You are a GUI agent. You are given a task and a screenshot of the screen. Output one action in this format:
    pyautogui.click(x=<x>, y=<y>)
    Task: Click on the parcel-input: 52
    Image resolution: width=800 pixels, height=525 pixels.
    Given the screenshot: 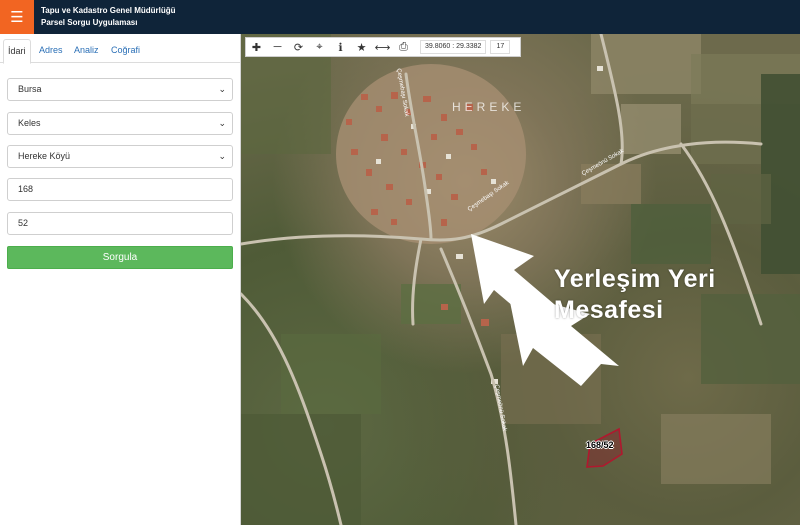 What is the action you would take?
    pyautogui.click(x=120, y=223)
    